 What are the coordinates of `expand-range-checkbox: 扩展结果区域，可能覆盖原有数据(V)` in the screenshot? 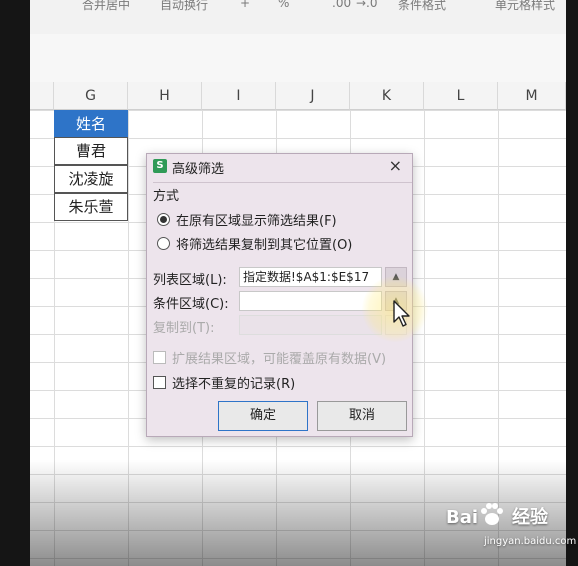 It's located at (269, 357).